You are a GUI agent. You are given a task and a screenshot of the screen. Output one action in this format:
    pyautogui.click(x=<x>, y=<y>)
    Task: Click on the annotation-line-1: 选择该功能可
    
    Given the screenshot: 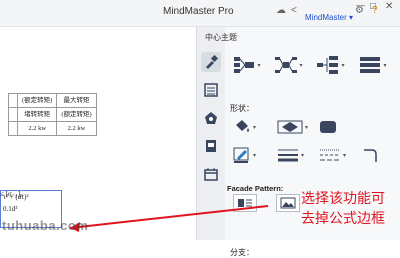 What is the action you would take?
    pyautogui.click(x=343, y=198)
    